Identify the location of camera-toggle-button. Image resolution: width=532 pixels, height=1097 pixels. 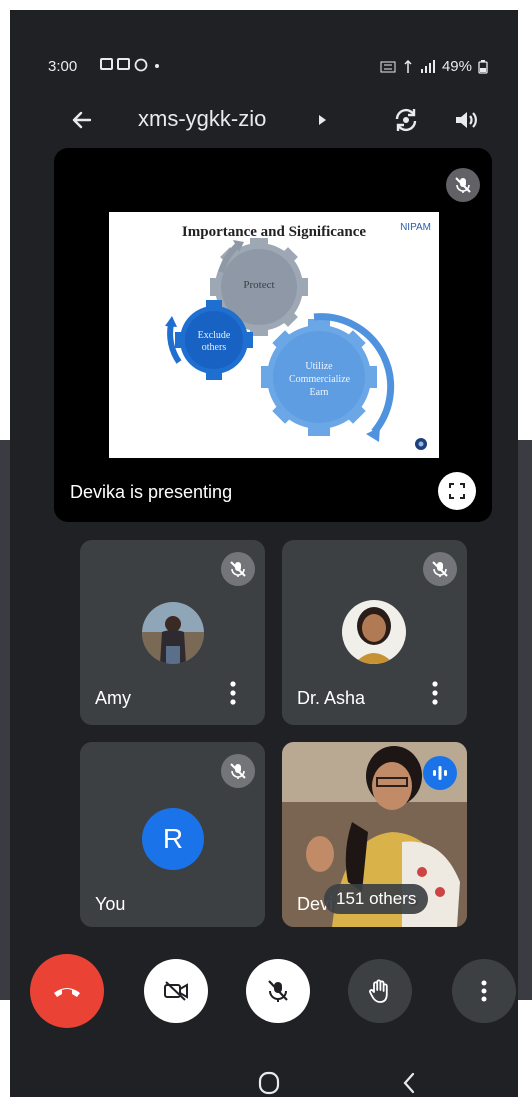
(176, 991).